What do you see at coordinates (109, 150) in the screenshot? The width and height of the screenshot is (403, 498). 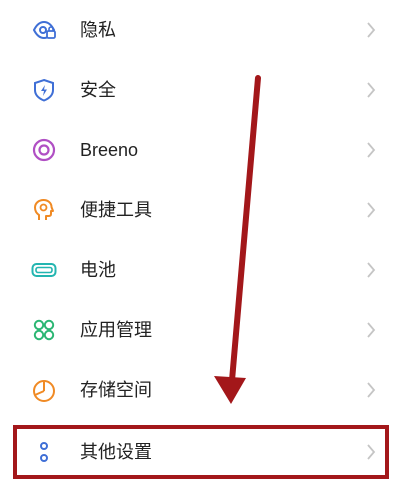 I see `settings-item-label: Breeno` at bounding box center [109, 150].